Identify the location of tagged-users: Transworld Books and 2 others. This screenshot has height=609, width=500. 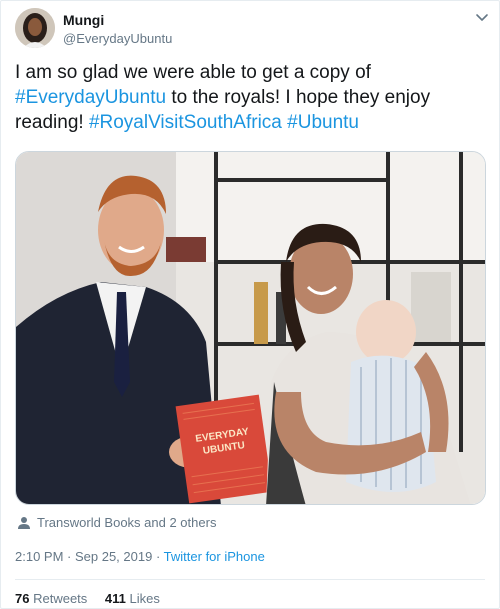
(116, 522).